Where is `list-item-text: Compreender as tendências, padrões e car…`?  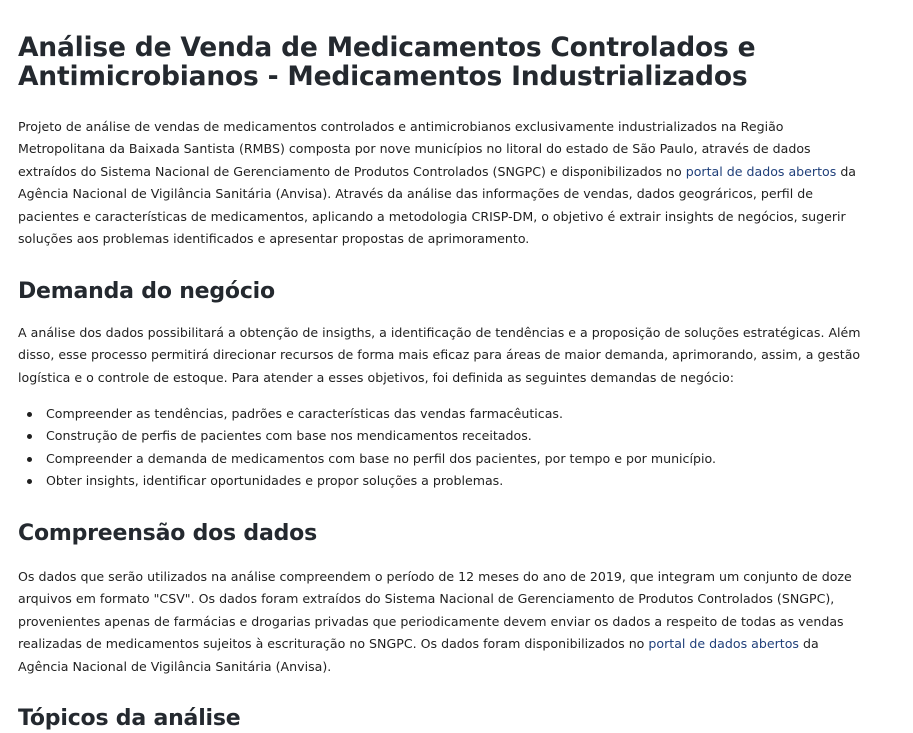
list-item-text: Compreender as tendências, padrões e car… is located at coordinates (304, 413).